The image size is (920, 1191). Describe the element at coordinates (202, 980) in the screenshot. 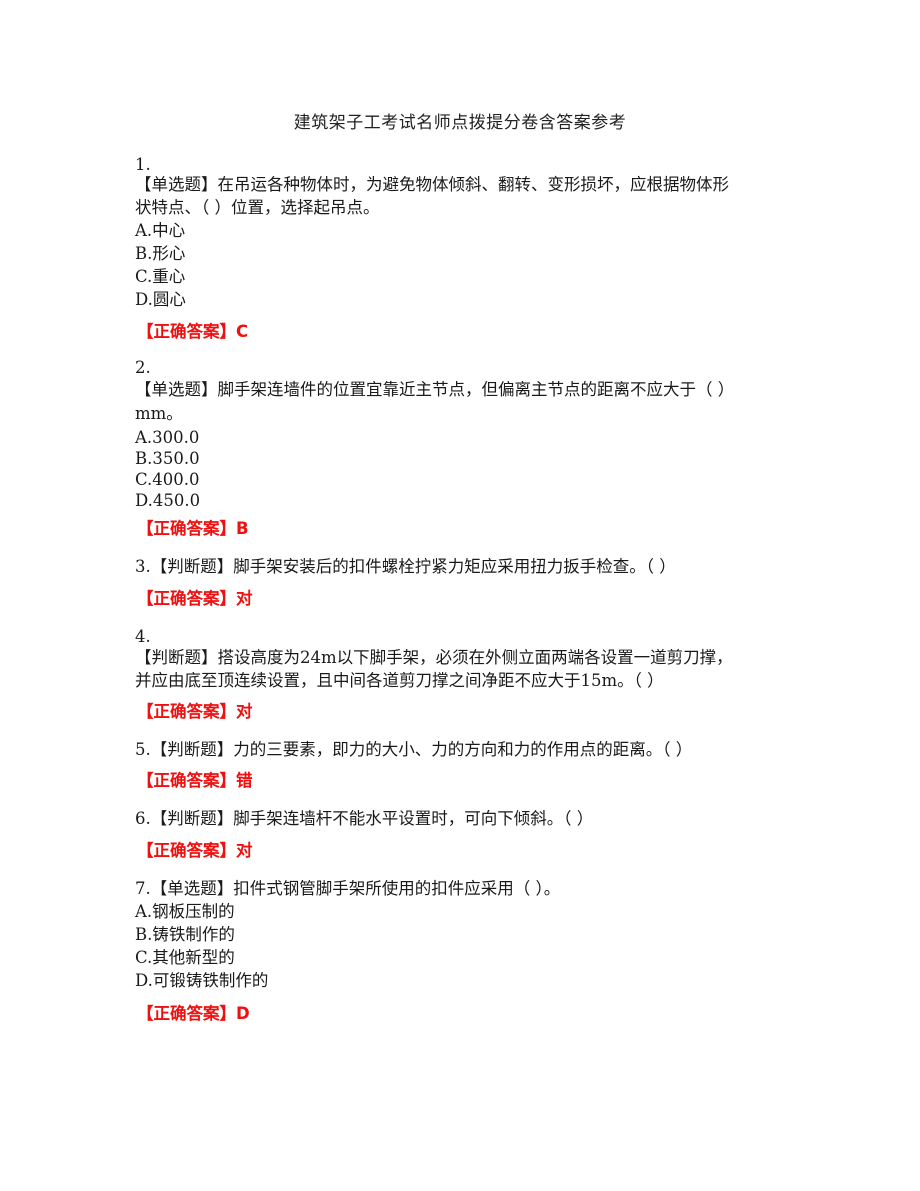

I see `option-d: D.可锻铸铁制作的` at that location.